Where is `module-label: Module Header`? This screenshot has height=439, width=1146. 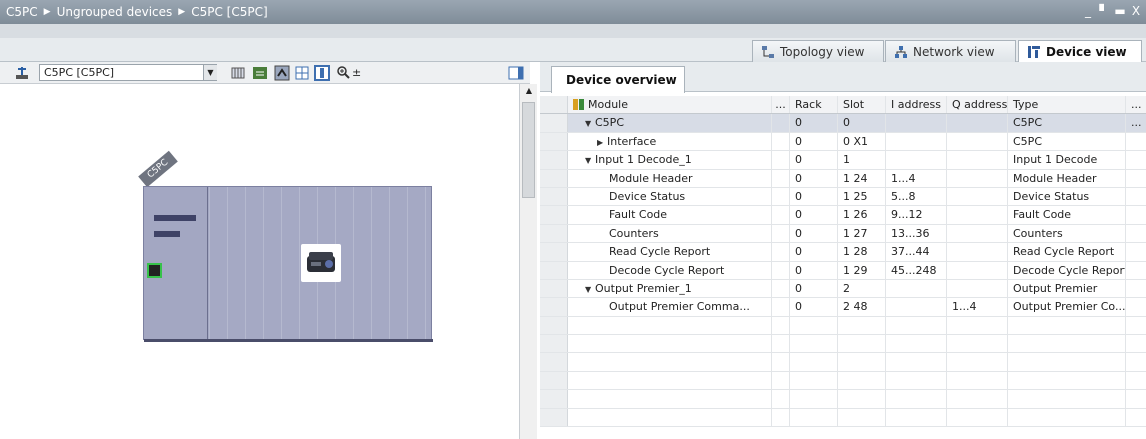 module-label: Module Header is located at coordinates (651, 178).